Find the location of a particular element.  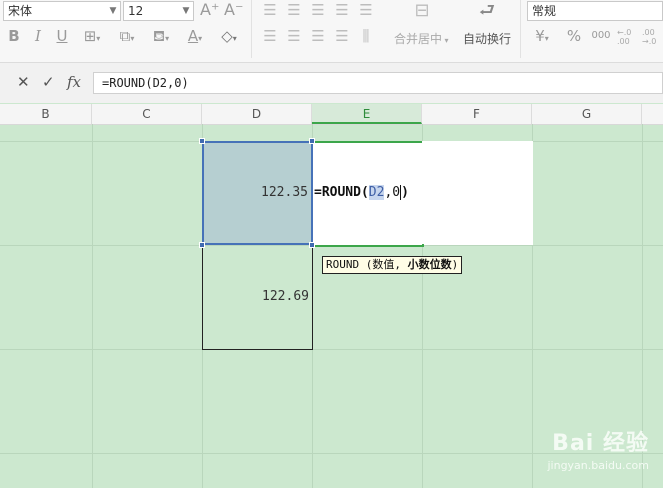

decrease-decimal-button: .00 →.0 is located at coordinates (649, 37).